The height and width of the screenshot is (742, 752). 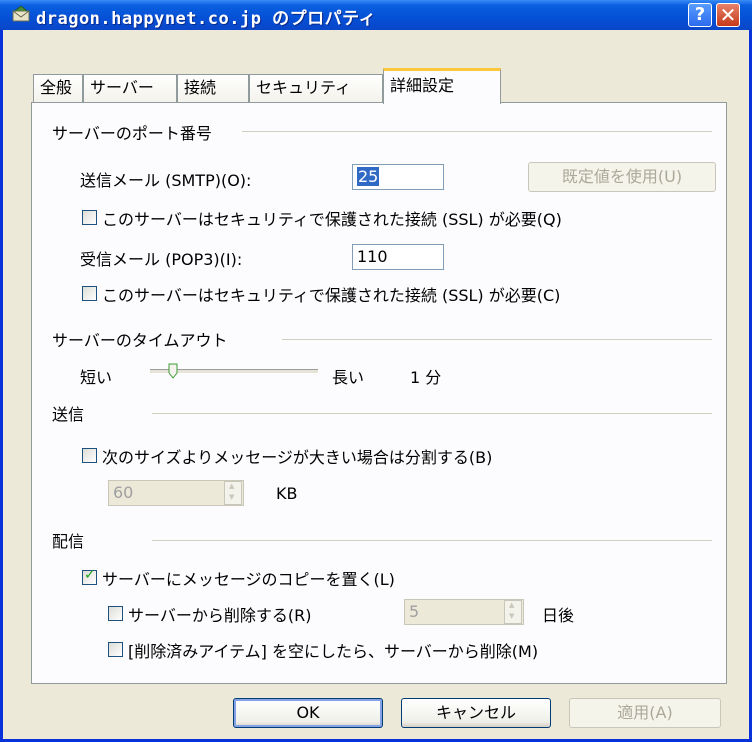 What do you see at coordinates (89, 217) in the screenshot?
I see `ssl-smtp-checkbox` at bounding box center [89, 217].